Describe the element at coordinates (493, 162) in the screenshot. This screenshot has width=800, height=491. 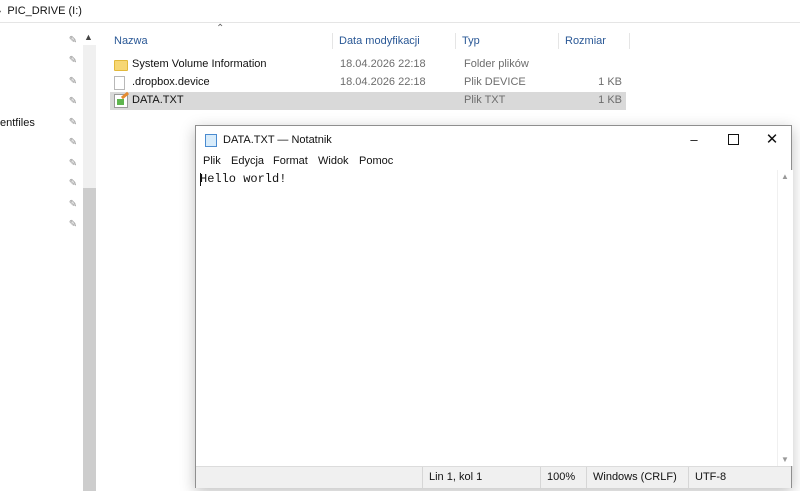
I see `menu-bar: Plik Edycja Format Widok Pomoc` at that location.